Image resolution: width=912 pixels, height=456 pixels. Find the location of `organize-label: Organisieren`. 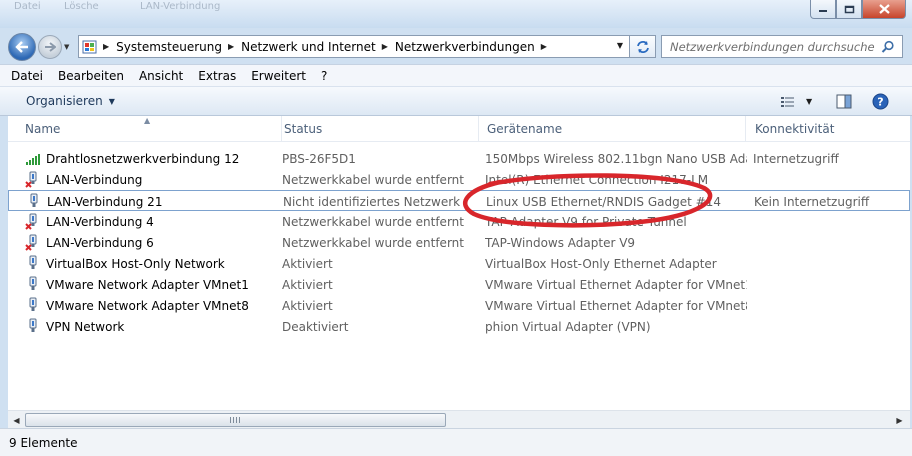

organize-label: Organisieren is located at coordinates (64, 101).